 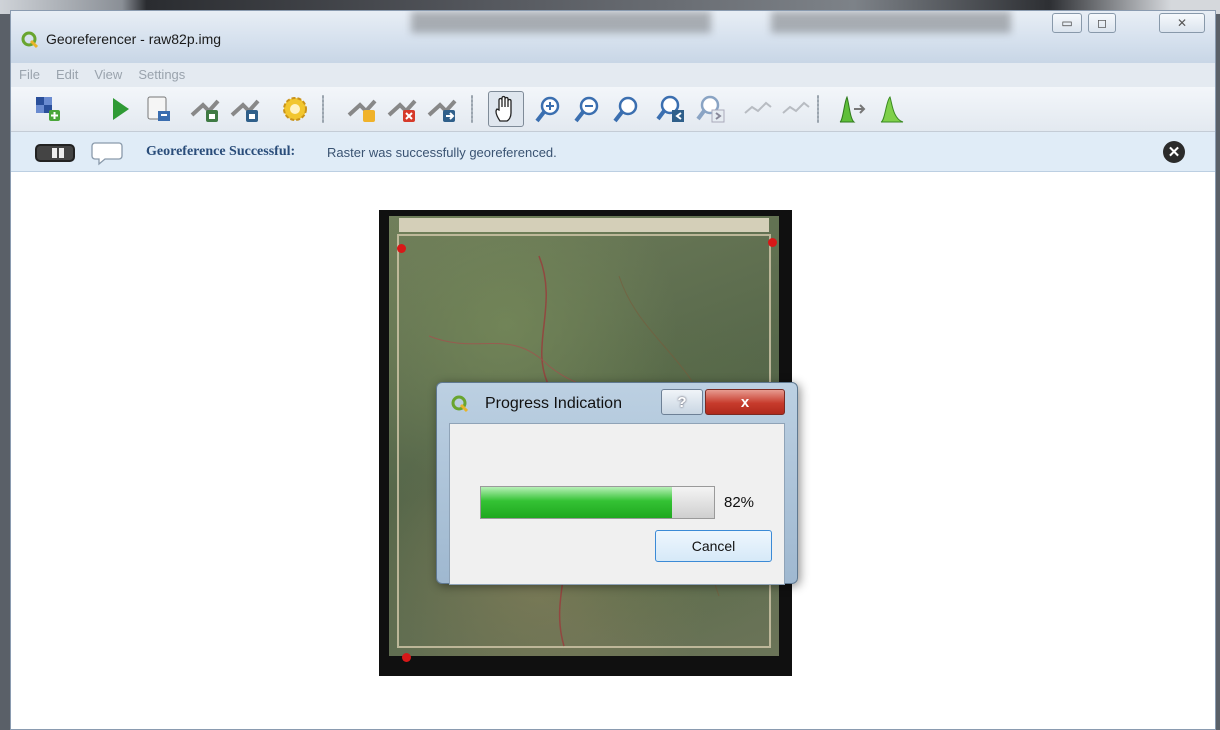 I want to click on generate-gdal-script-icon, so click(x=158, y=109).